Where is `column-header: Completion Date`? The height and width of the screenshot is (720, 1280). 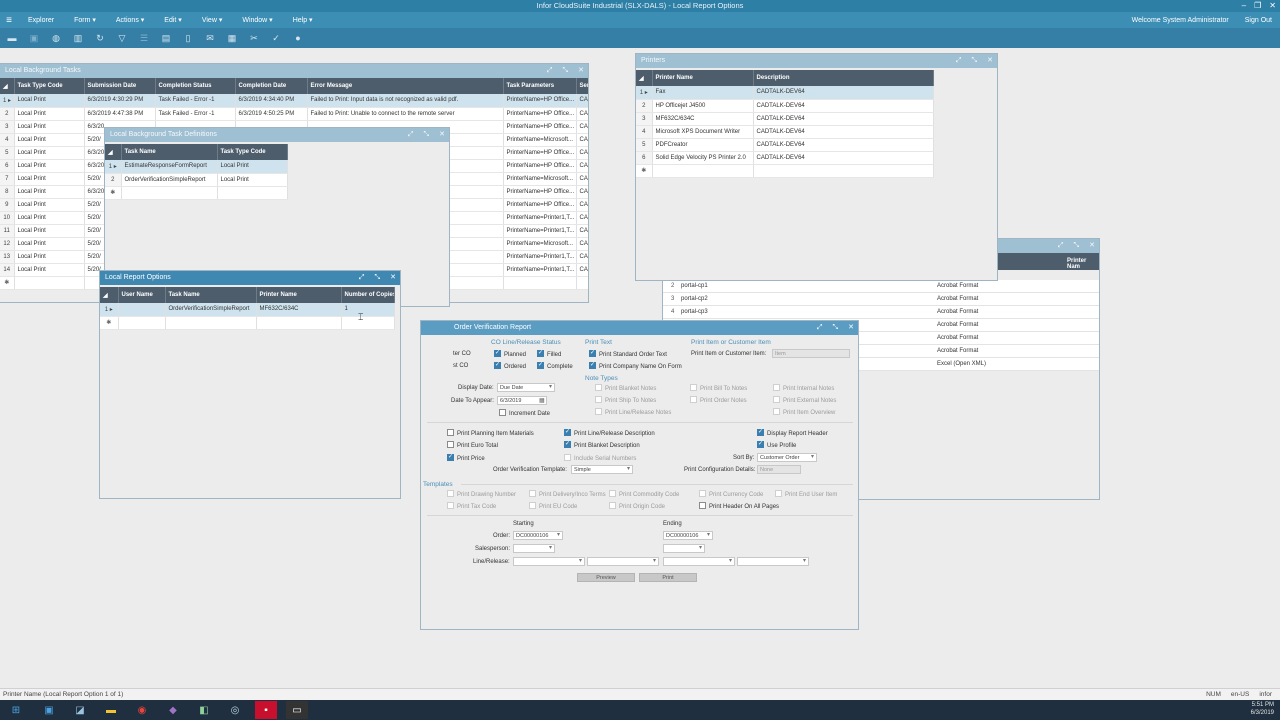
column-header: Completion Date is located at coordinates (271, 86).